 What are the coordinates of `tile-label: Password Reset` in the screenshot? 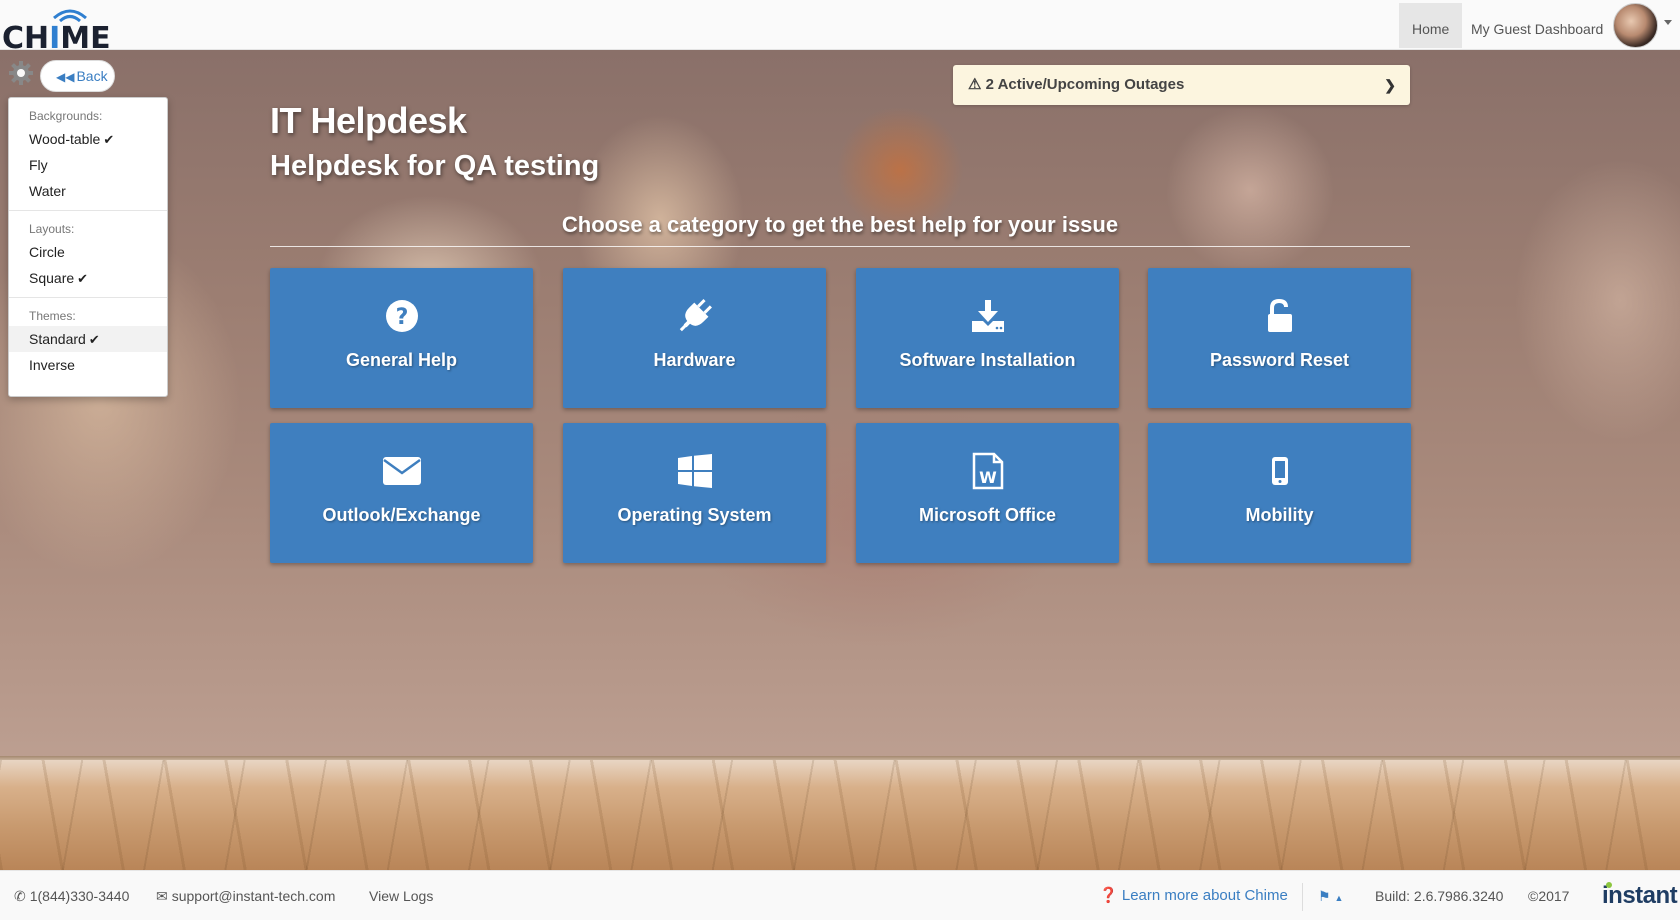 It's located at (1279, 360).